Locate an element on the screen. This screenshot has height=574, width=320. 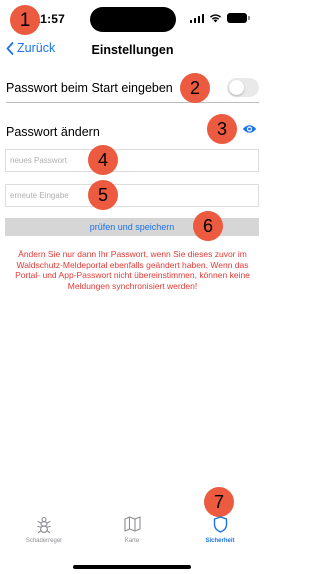
bug-icon is located at coordinates (44, 525).